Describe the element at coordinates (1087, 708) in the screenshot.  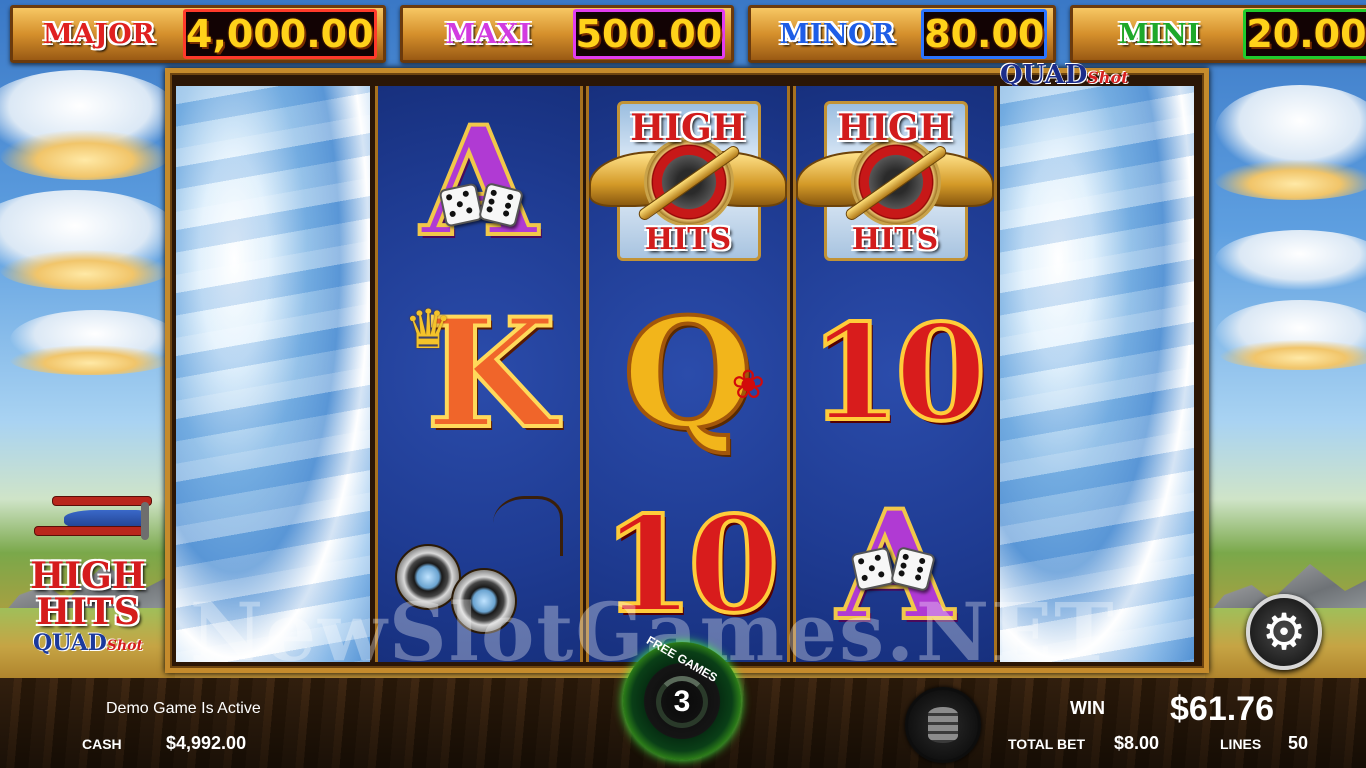
I see `win-label: WIN` at that location.